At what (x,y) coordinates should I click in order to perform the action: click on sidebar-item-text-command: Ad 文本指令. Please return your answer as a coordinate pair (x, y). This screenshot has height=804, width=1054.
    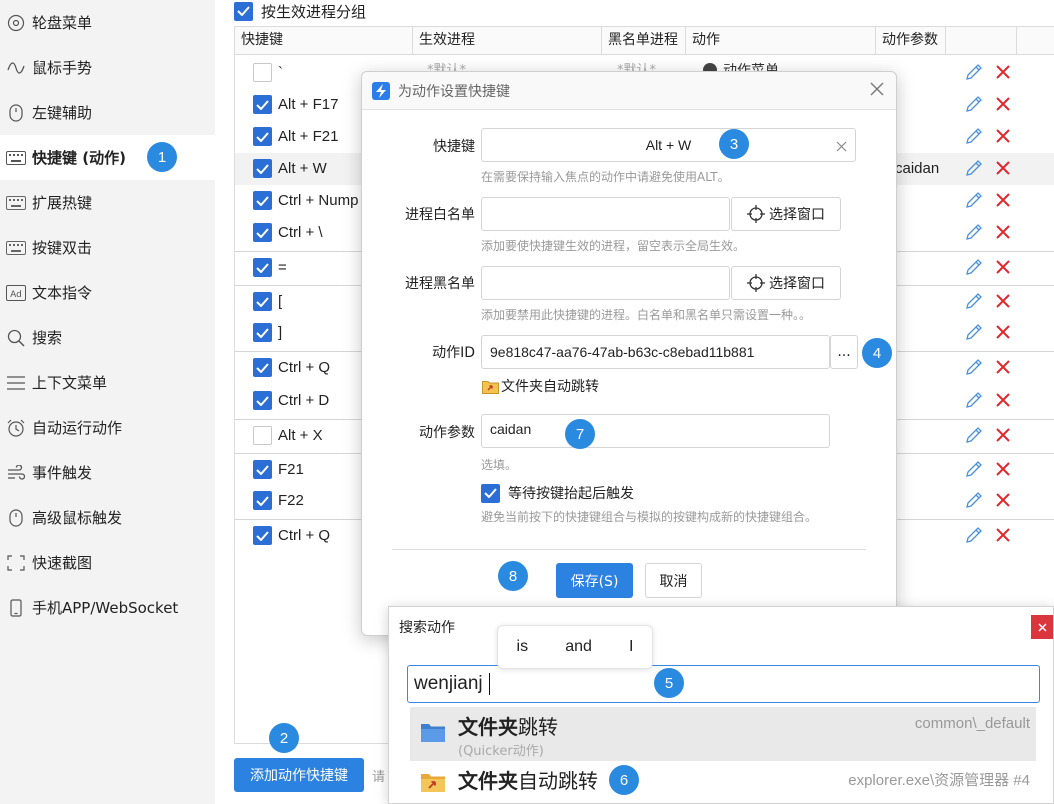
    Looking at the image, I should click on (107, 292).